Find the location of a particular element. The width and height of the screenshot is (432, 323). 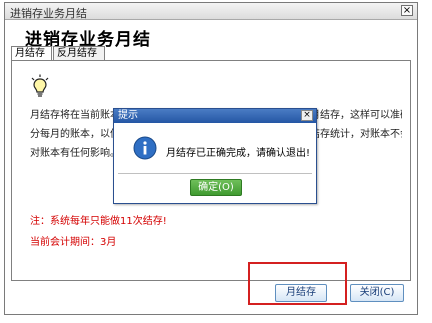

window-titlebar: 进销存业务月结 × is located at coordinates (211, 11).